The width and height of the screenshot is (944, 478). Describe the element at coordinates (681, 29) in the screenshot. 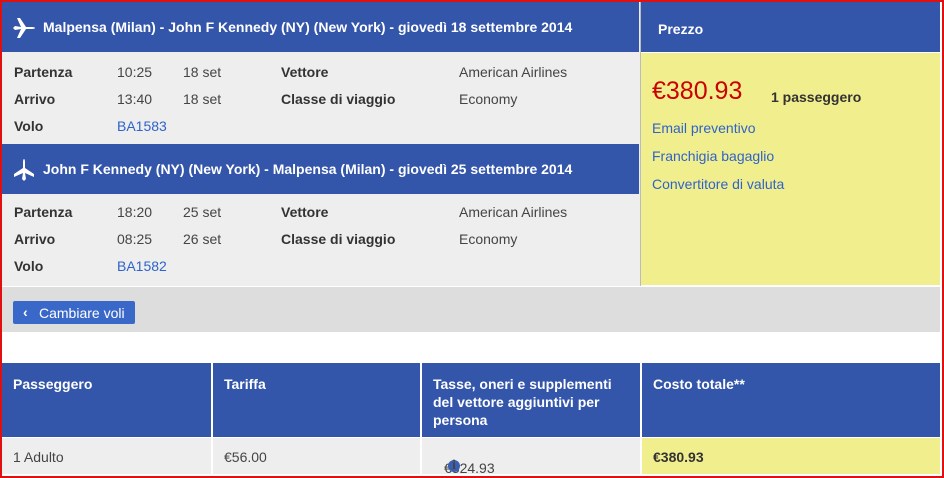

I see `price-header-label: Prezzo` at that location.